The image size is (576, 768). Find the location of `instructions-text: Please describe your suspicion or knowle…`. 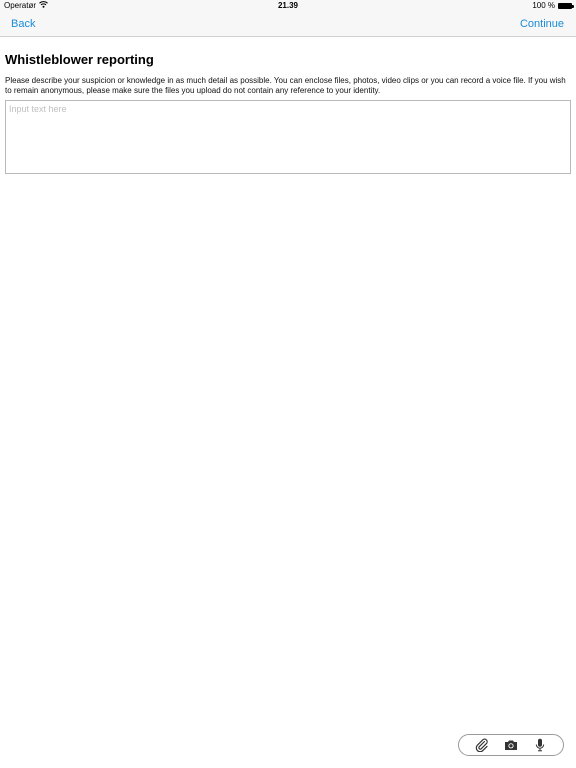

instructions-text: Please describe your suspicion or knowle… is located at coordinates (285, 85).